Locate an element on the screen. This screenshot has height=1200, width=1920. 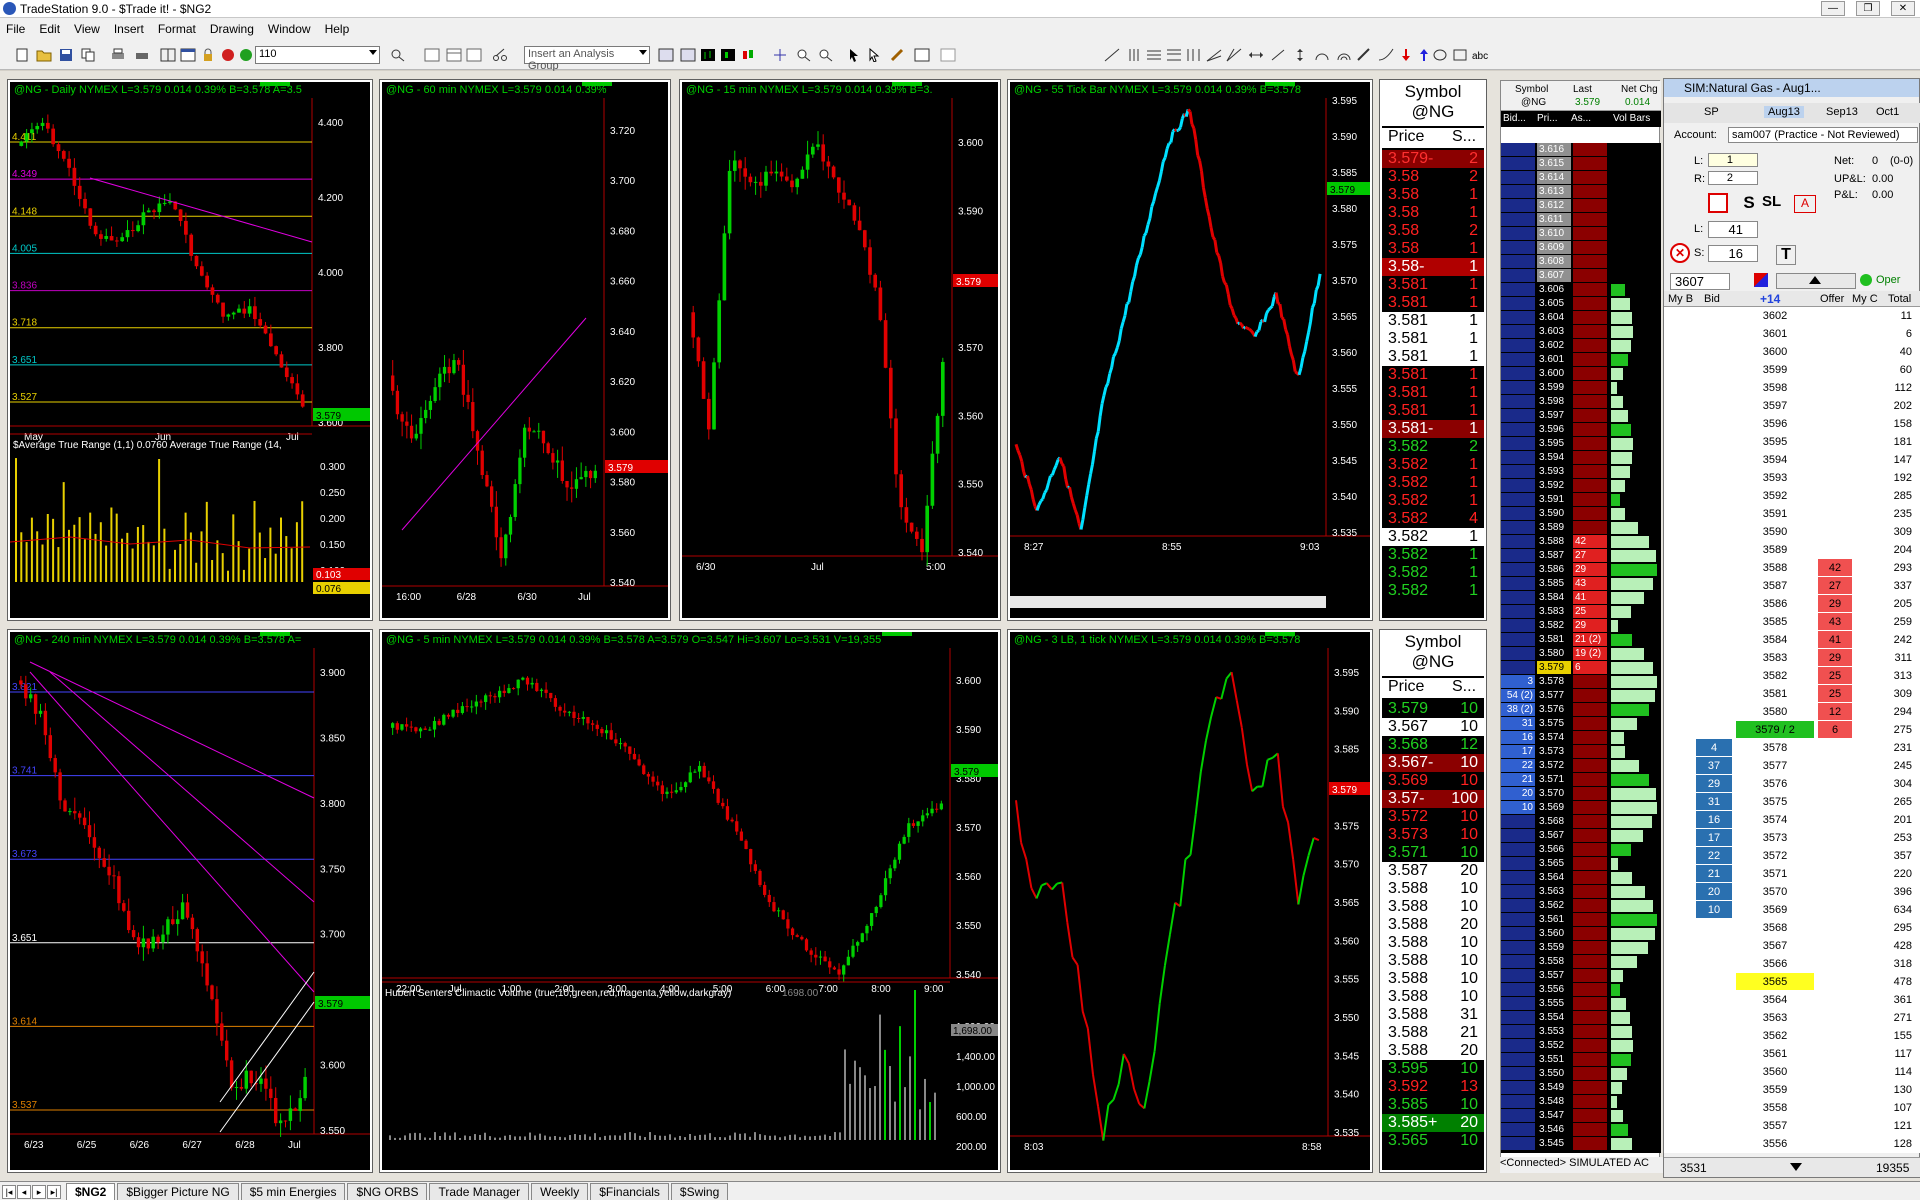
ladder-row: 3.593 is located at coordinates (1581, 472).